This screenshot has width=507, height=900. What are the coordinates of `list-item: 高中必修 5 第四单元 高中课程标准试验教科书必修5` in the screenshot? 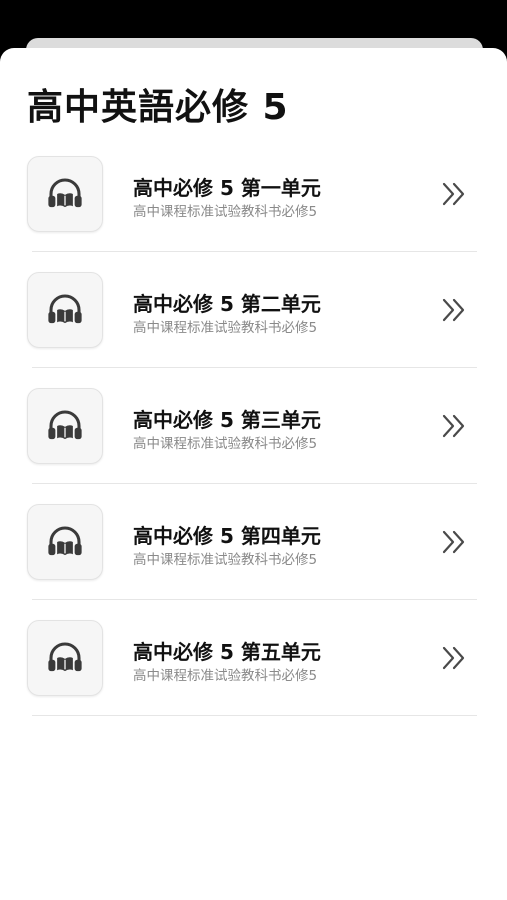 It's located at (253, 562).